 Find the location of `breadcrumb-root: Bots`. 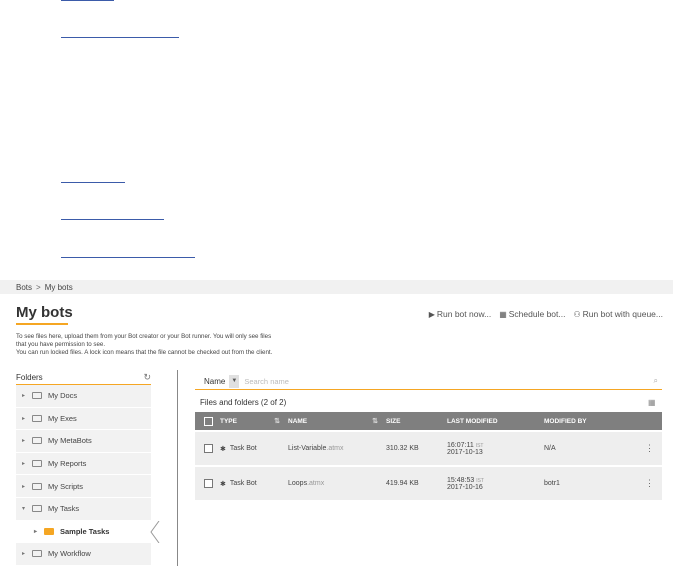

breadcrumb-root: Bots is located at coordinates (24, 287).